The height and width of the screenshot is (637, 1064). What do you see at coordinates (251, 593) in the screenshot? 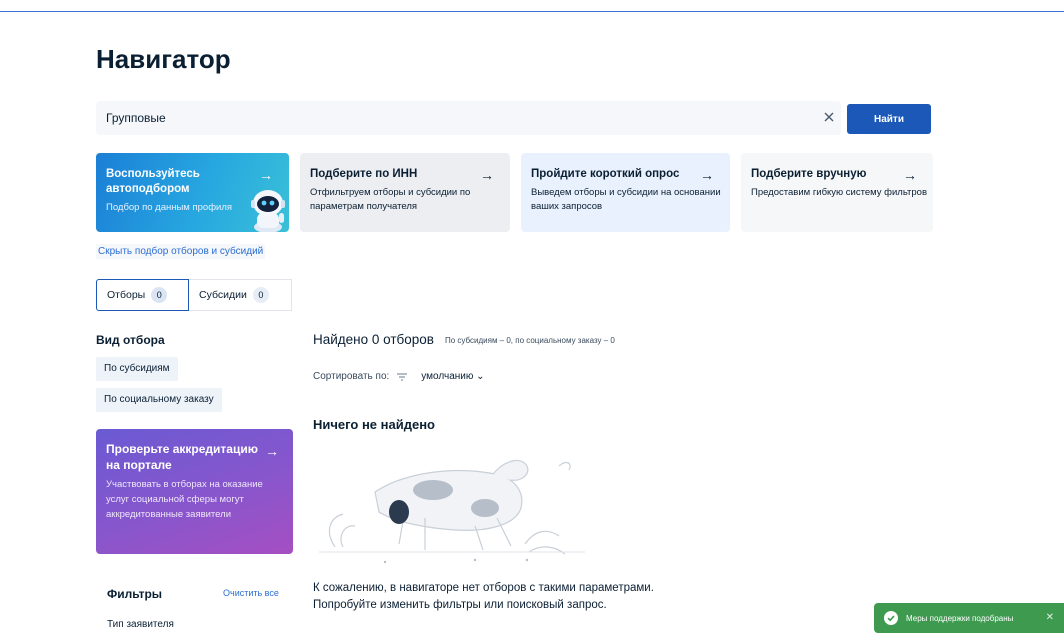
I see `clear-all-link: Очистить все` at bounding box center [251, 593].